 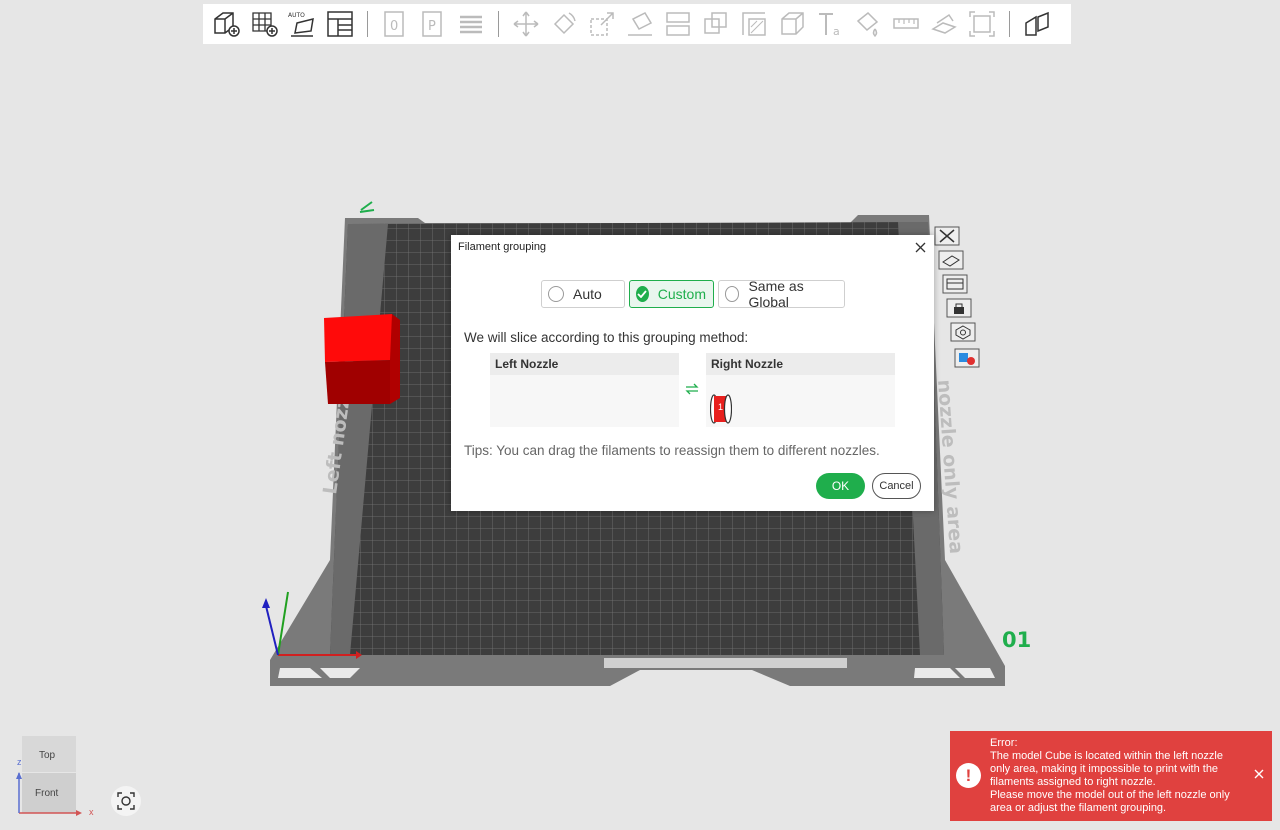 What do you see at coordinates (526, 24) in the screenshot?
I see `move-icon` at bounding box center [526, 24].